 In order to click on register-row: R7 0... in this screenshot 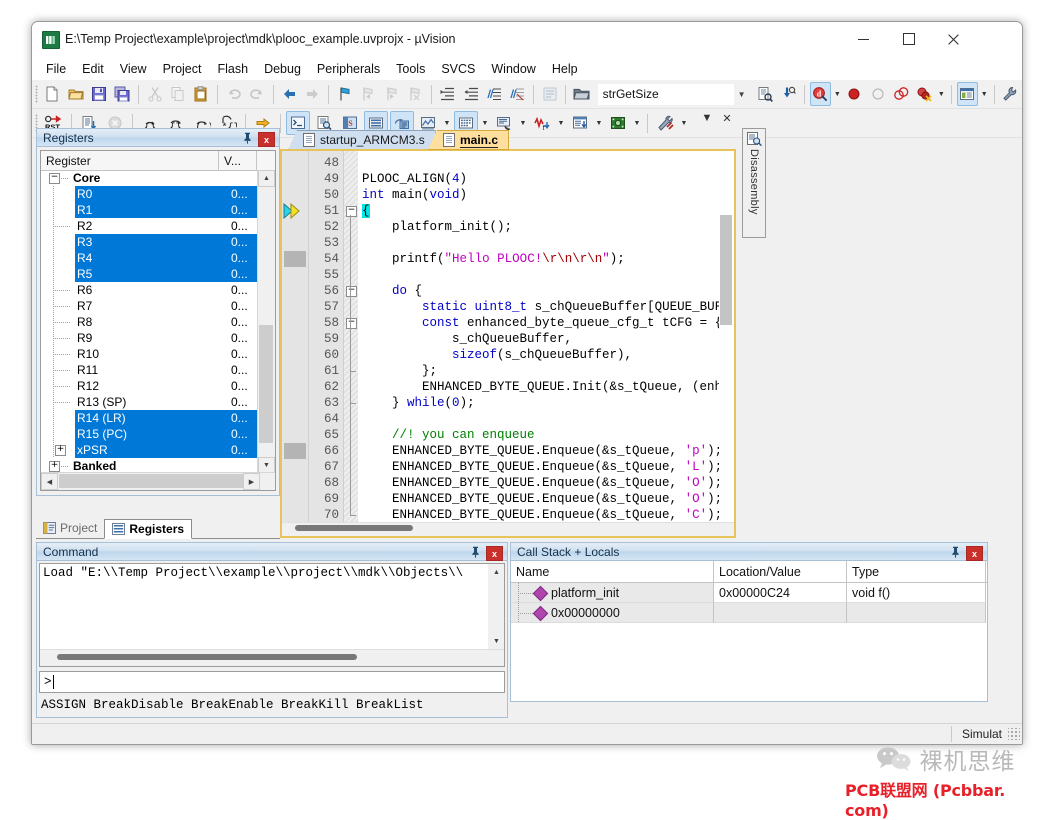, I will do `click(150, 306)`.